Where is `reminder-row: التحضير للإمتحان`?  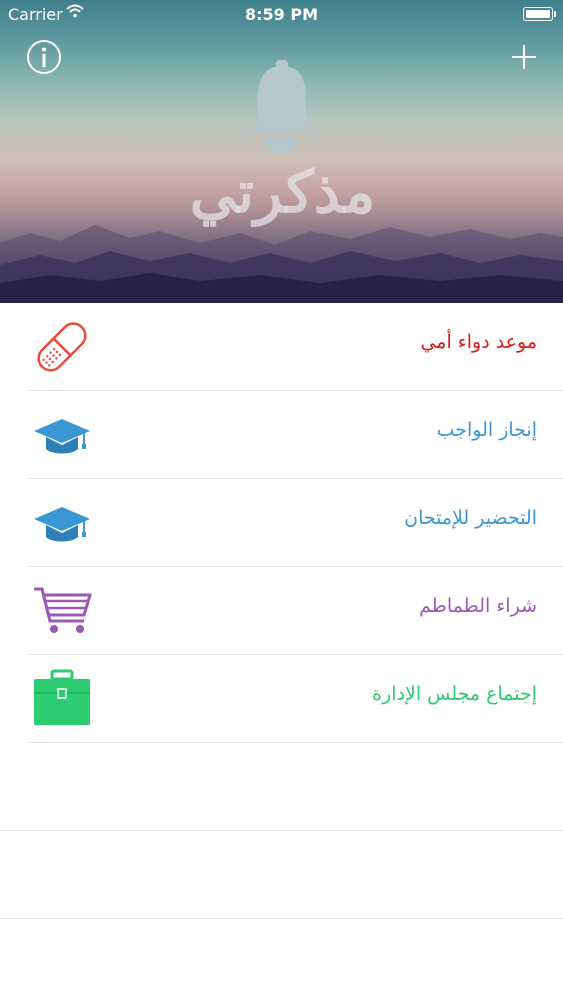 reminder-row: التحضير للإمتحان is located at coordinates (295, 523).